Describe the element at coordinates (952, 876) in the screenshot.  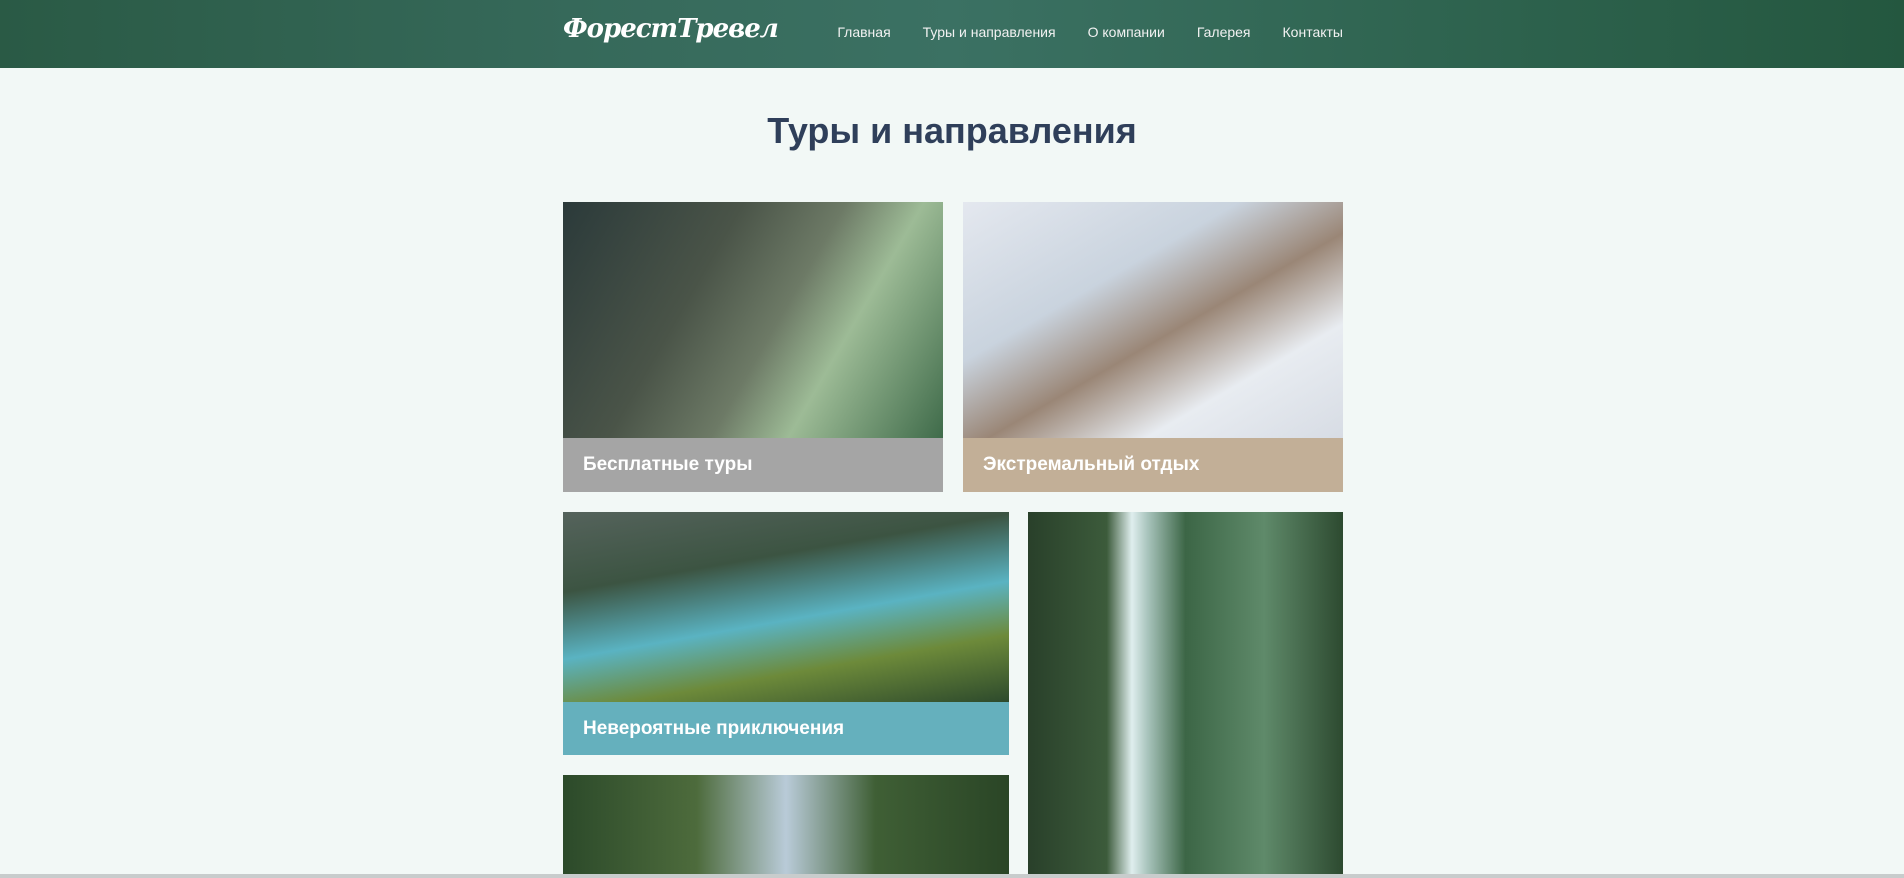
I see `scrollbar-track` at that location.